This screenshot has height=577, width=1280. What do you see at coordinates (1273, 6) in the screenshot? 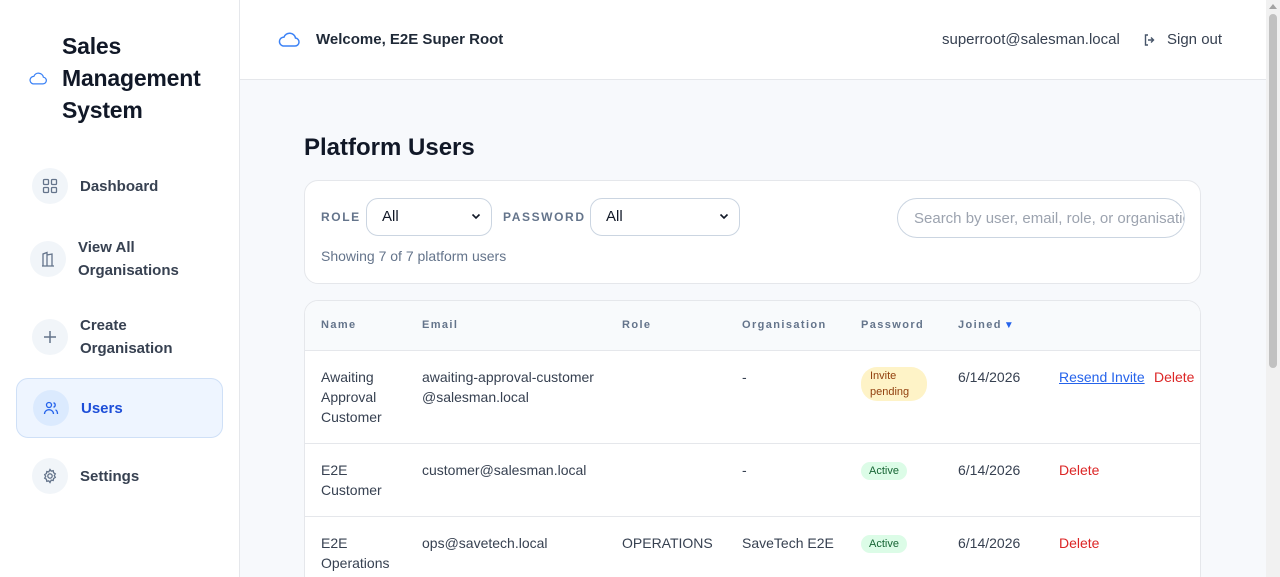
I see `scroll-up-arrow` at bounding box center [1273, 6].